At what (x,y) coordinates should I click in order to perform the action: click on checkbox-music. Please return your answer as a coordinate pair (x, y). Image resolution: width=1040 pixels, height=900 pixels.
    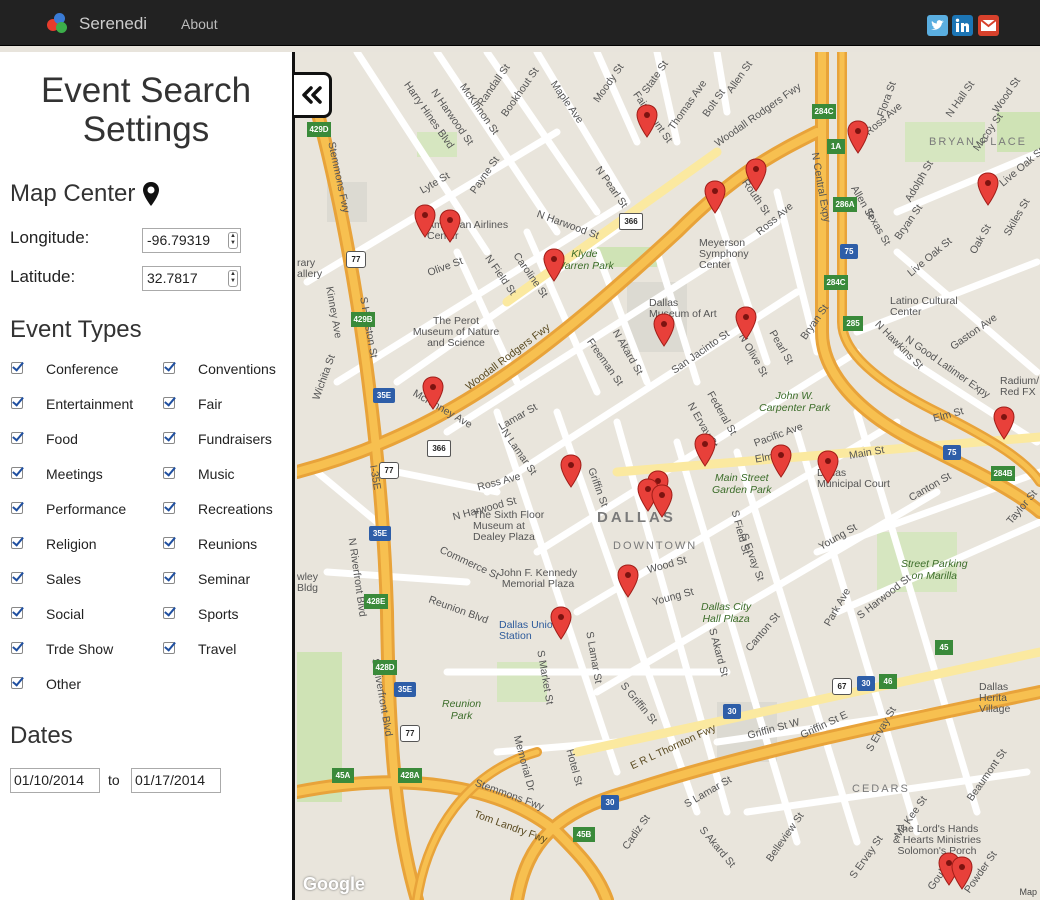
    Looking at the image, I should click on (169, 473).